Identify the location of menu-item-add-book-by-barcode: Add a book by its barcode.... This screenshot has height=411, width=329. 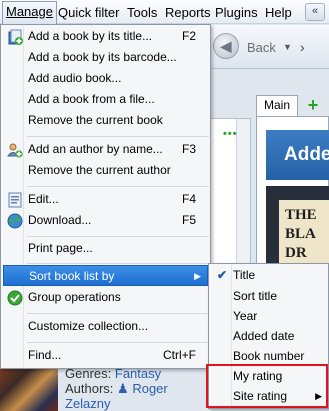
(105, 57).